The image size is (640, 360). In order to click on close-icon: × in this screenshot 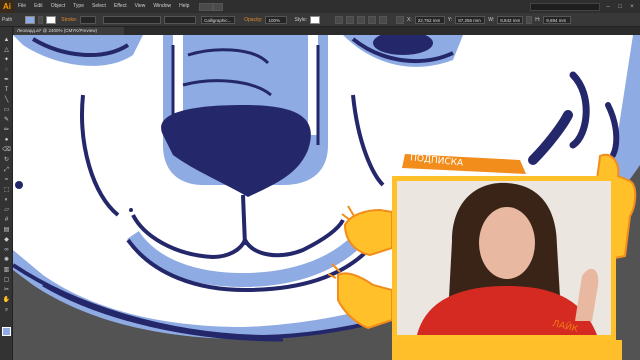, I will do `click(632, 7)`.